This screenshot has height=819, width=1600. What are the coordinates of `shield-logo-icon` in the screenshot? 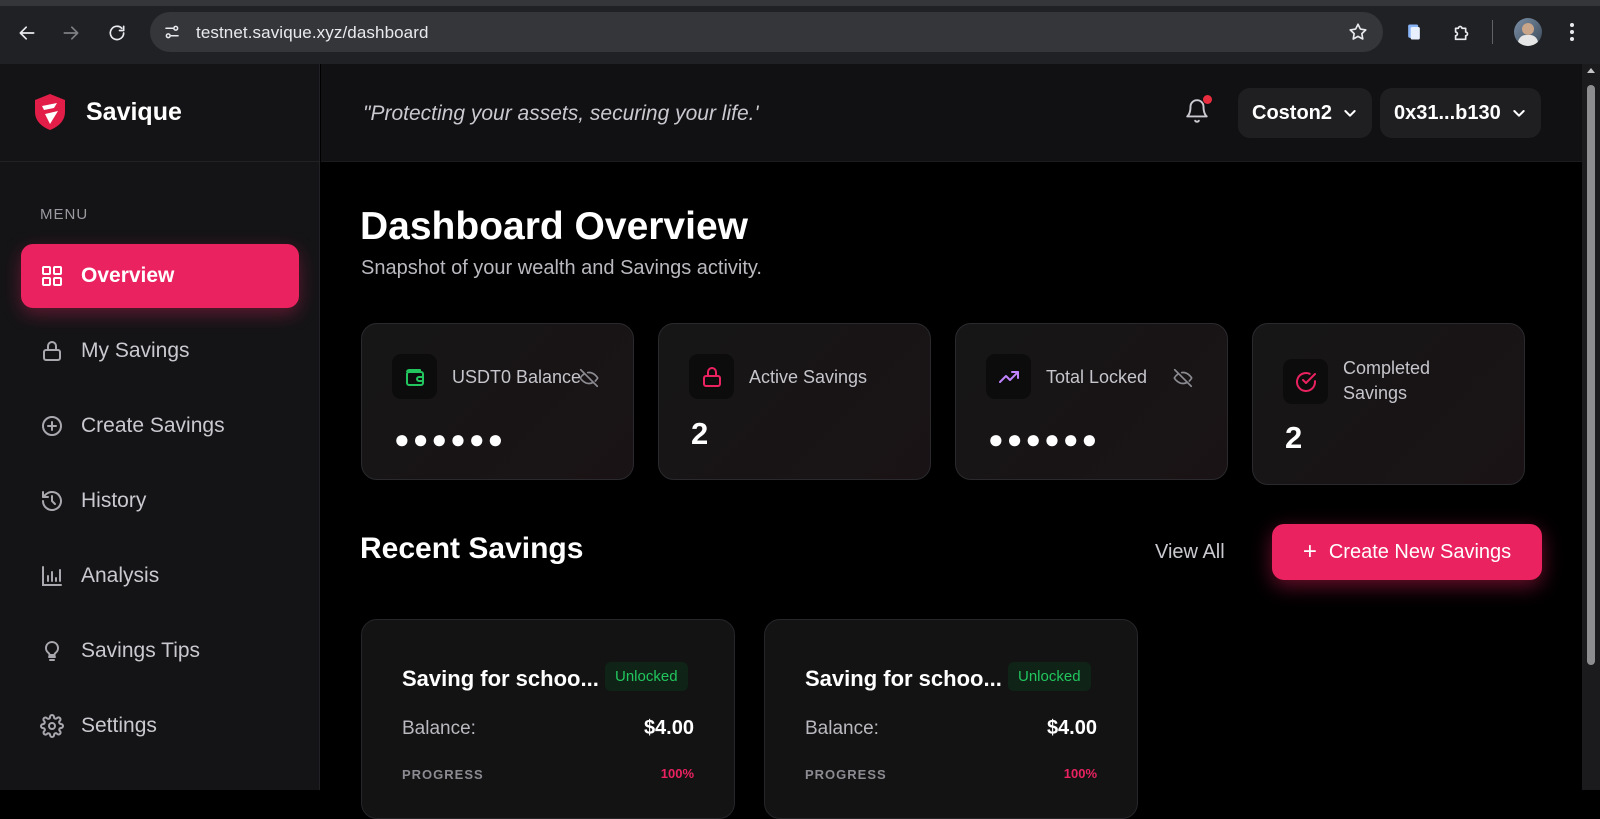 It's located at (50, 112).